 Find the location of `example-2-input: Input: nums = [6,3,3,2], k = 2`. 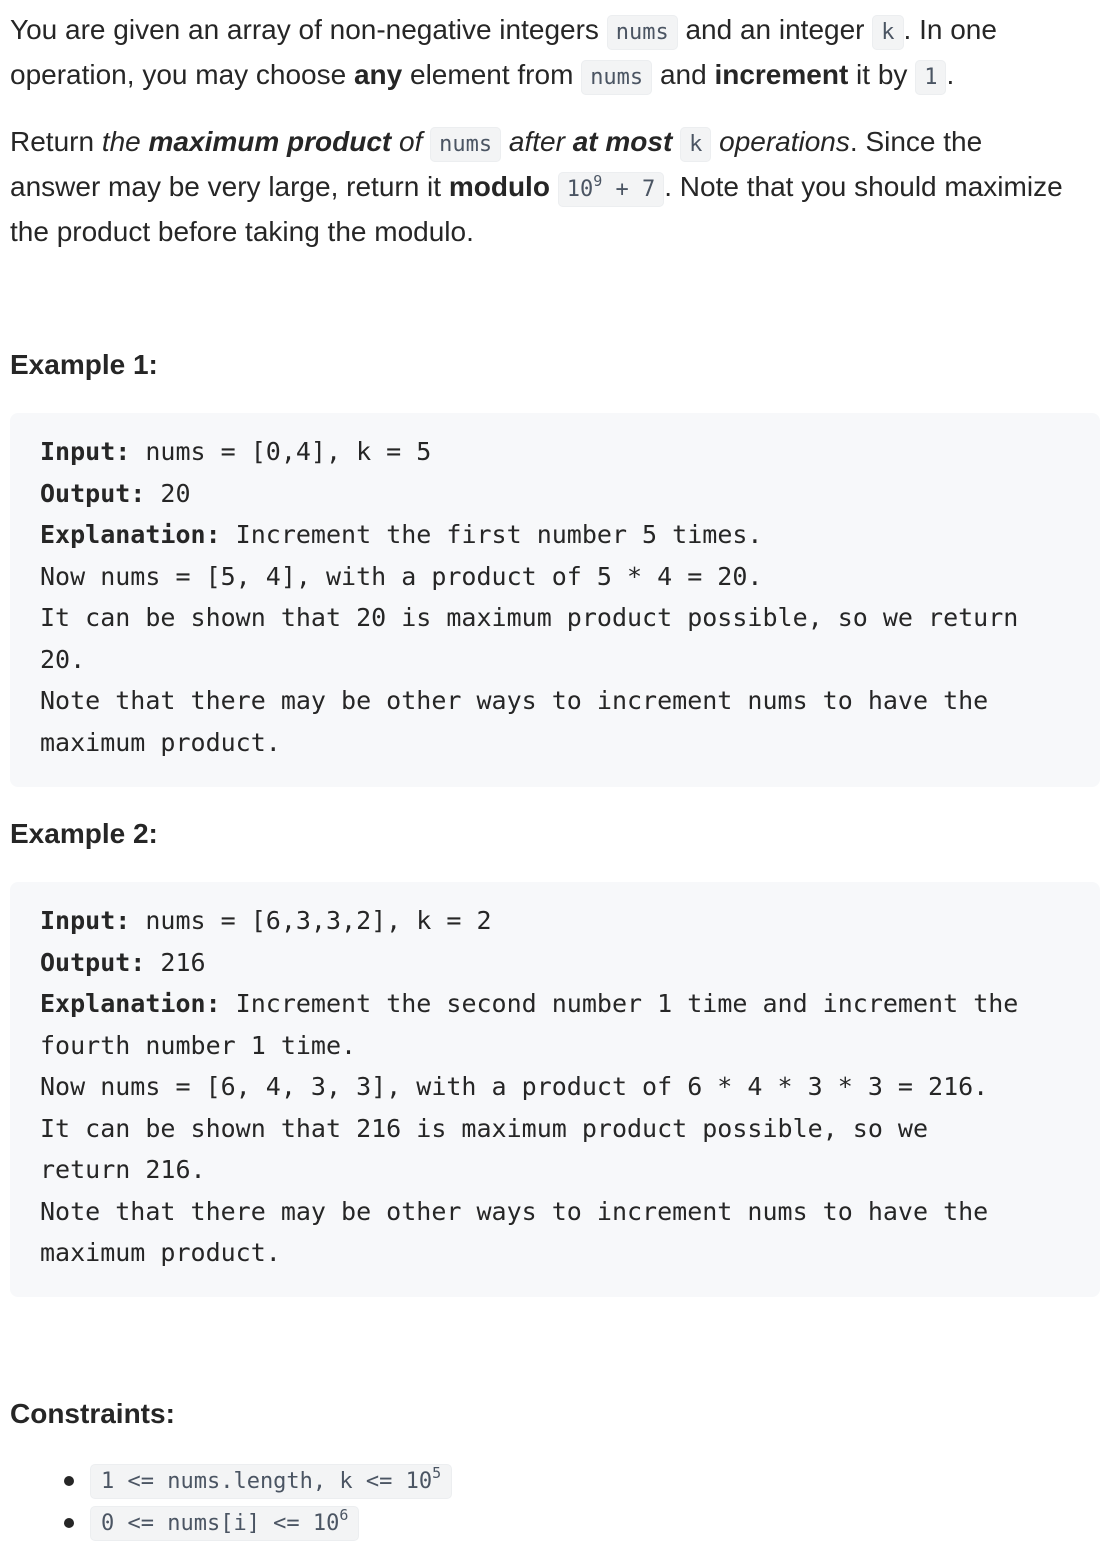

example-2-input: Input: nums = [6,3,3,2], k = 2 is located at coordinates (266, 920).